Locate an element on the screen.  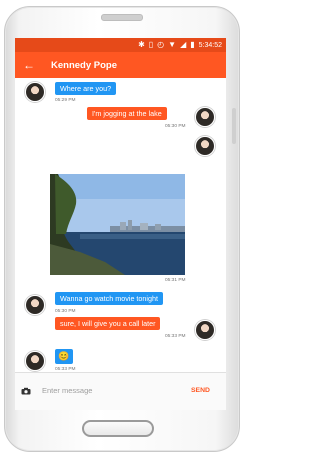
message-time: 05:29 PM is located at coordinates (65, 100).